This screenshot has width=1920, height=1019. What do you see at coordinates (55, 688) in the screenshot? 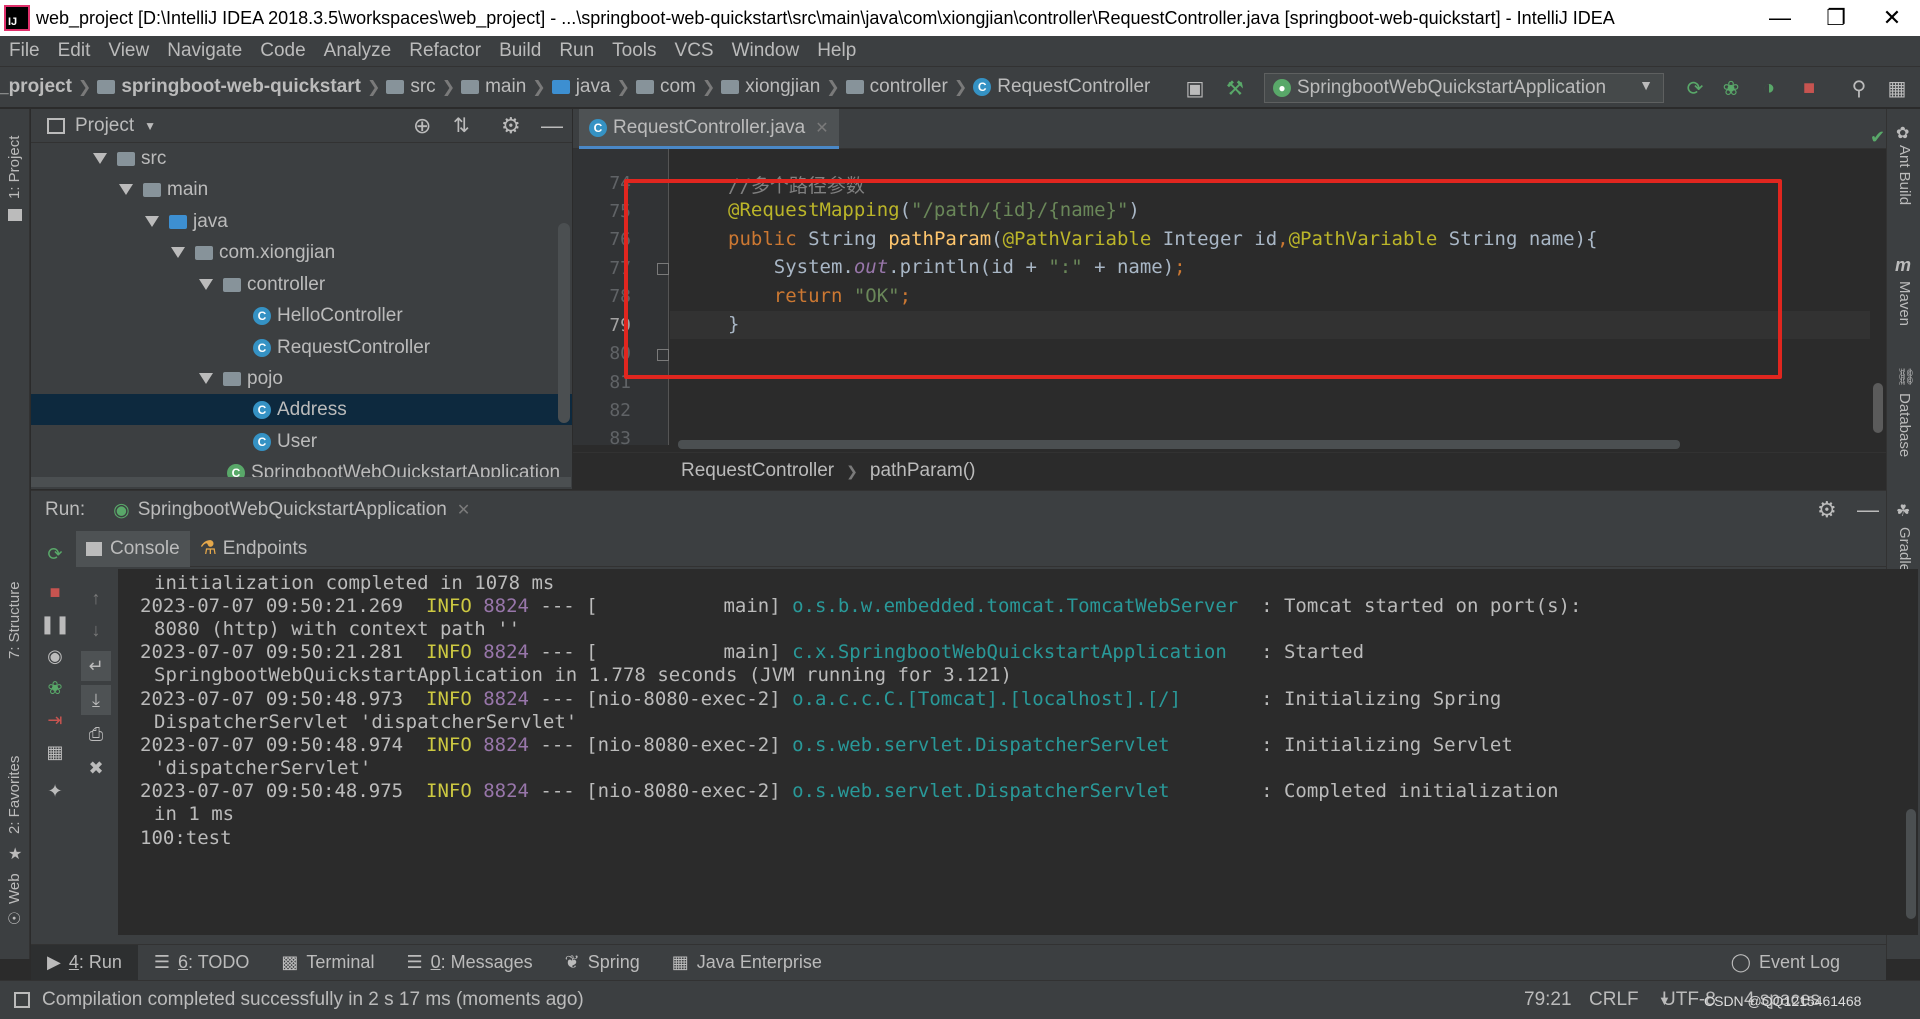
I see `update-application-icon: ❀` at bounding box center [55, 688].